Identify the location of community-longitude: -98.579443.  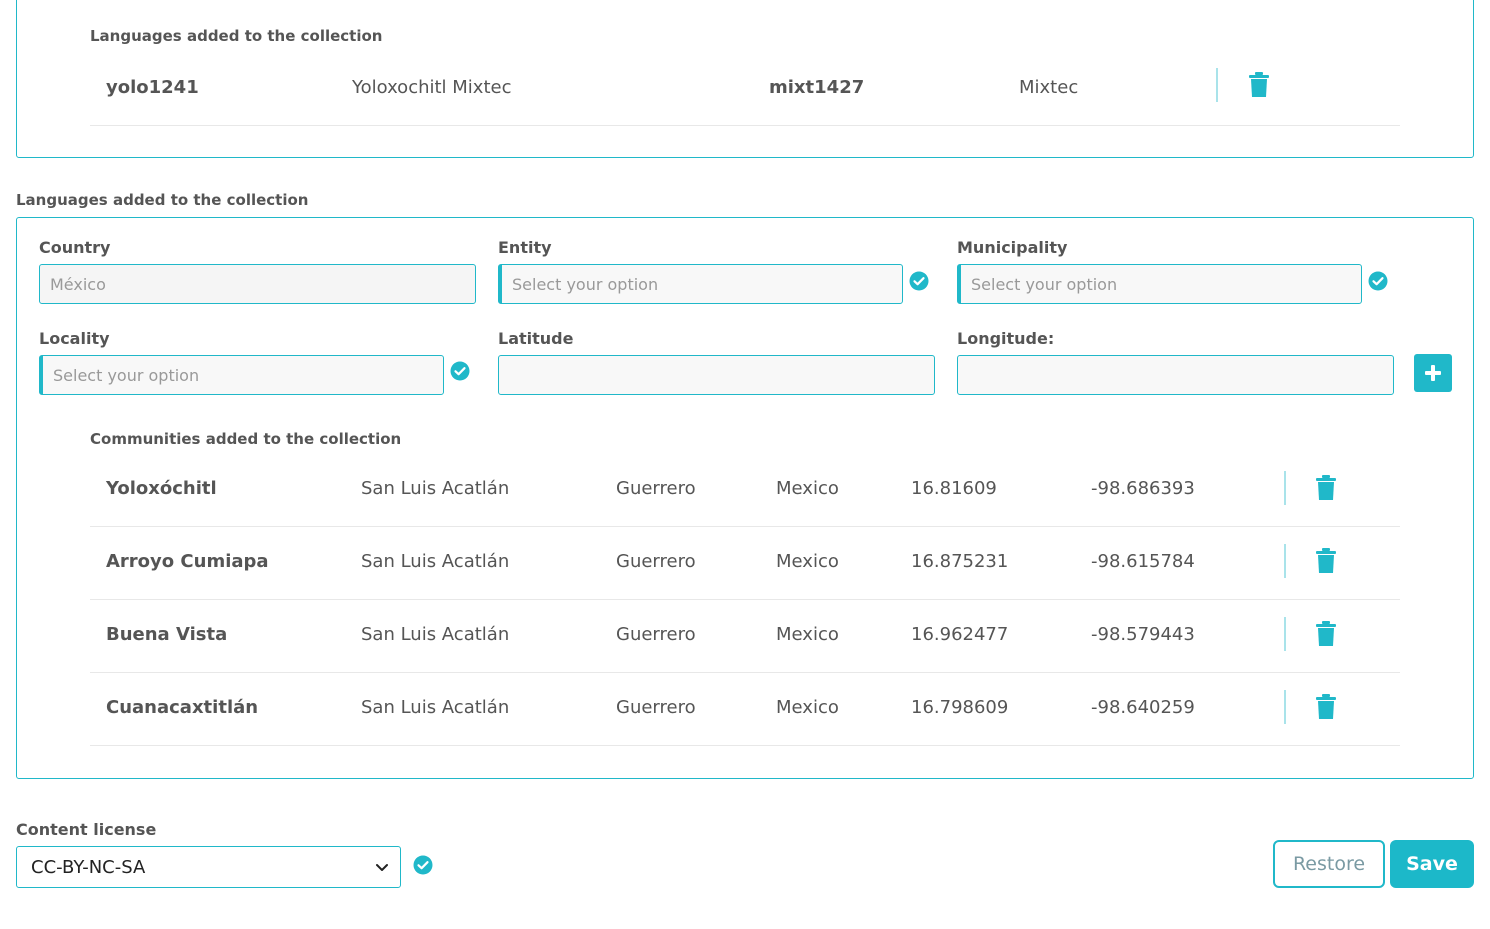
(1143, 634).